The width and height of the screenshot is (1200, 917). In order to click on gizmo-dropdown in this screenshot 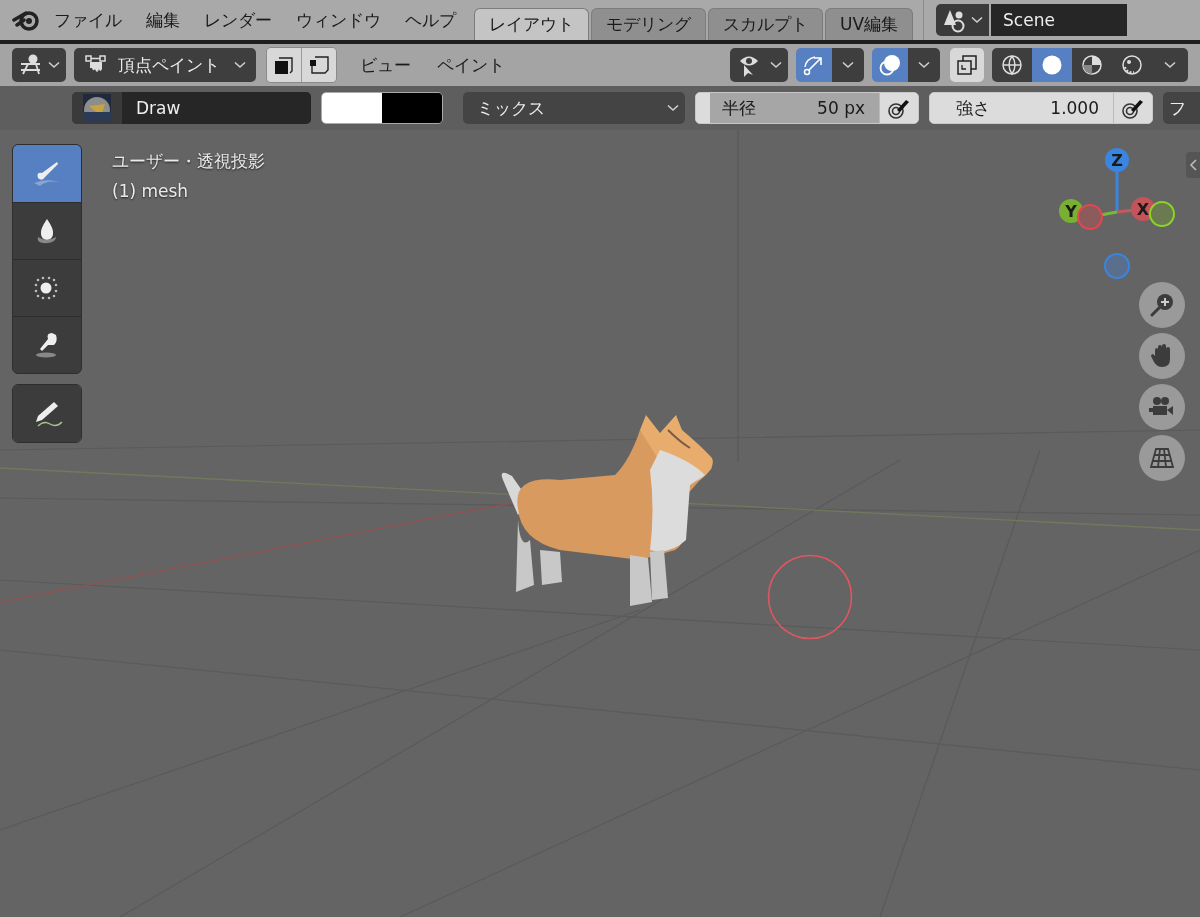, I will do `click(848, 65)`.